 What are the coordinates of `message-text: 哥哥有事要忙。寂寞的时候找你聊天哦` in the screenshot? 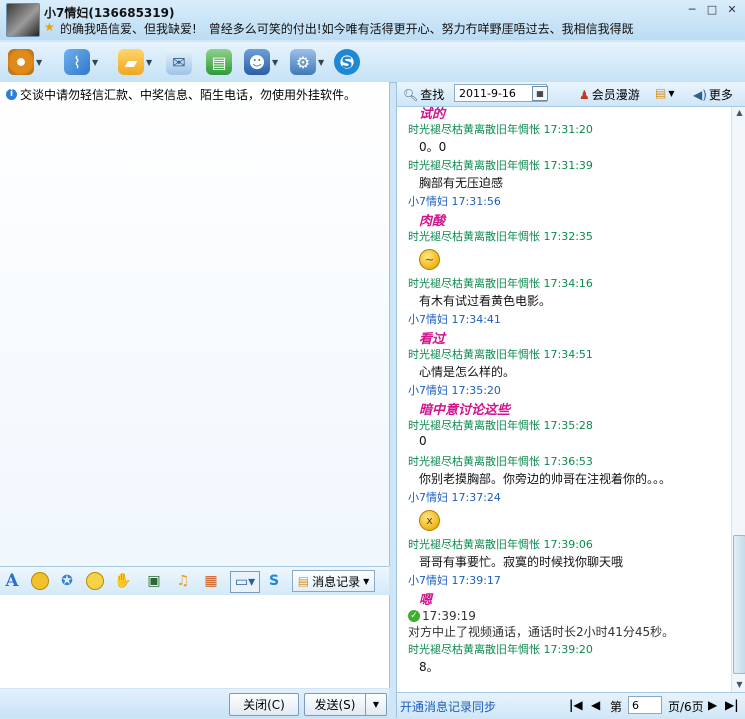 It's located at (521, 562).